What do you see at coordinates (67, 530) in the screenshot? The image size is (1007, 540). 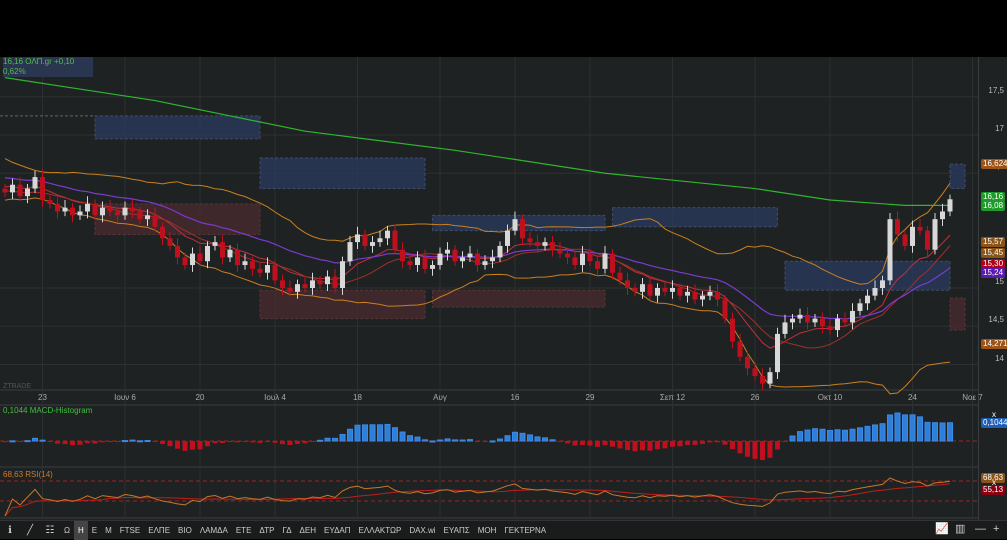 I see `toolbar-symbol-button: Ω` at bounding box center [67, 530].